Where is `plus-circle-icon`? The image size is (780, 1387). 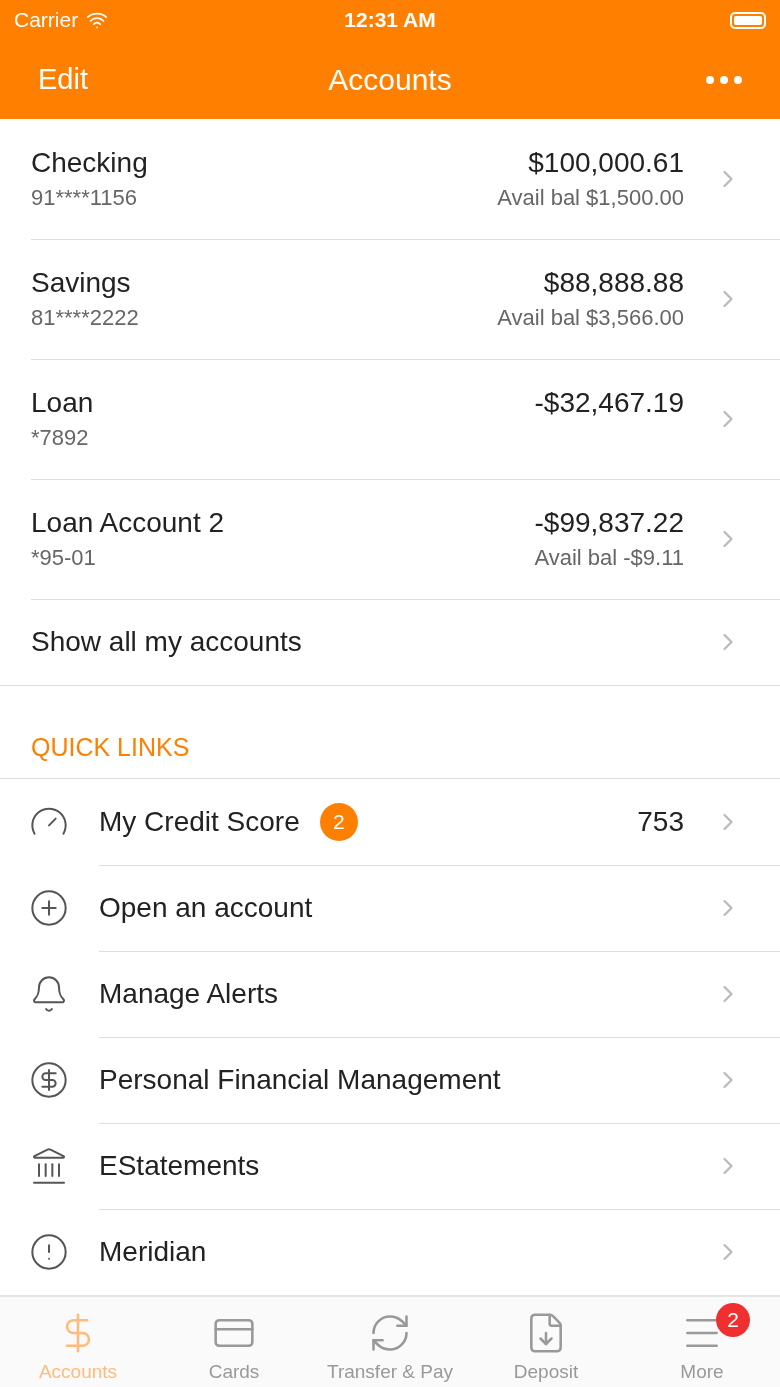 plus-circle-icon is located at coordinates (49, 908).